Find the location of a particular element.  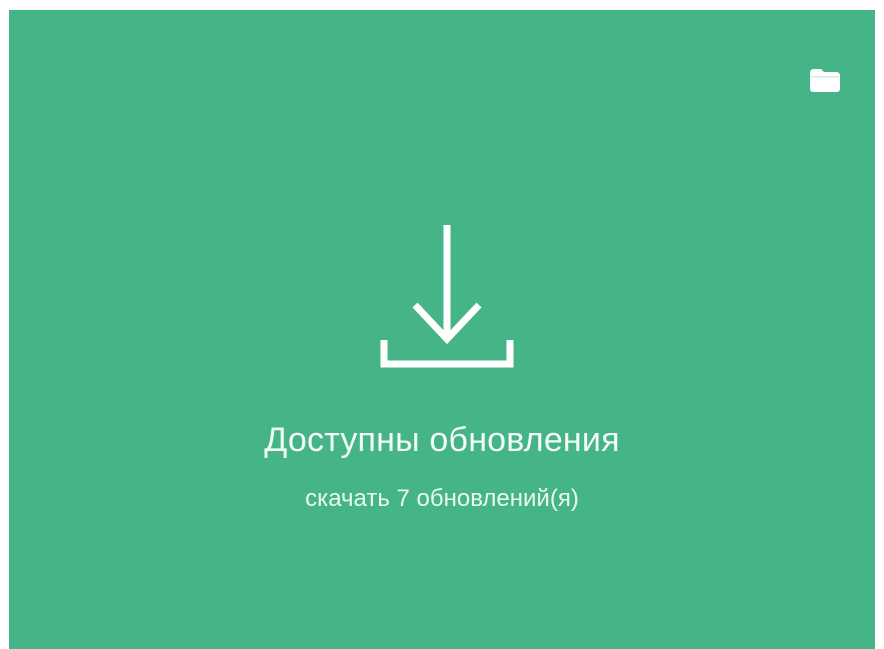

open-folder-button is located at coordinates (825, 80).